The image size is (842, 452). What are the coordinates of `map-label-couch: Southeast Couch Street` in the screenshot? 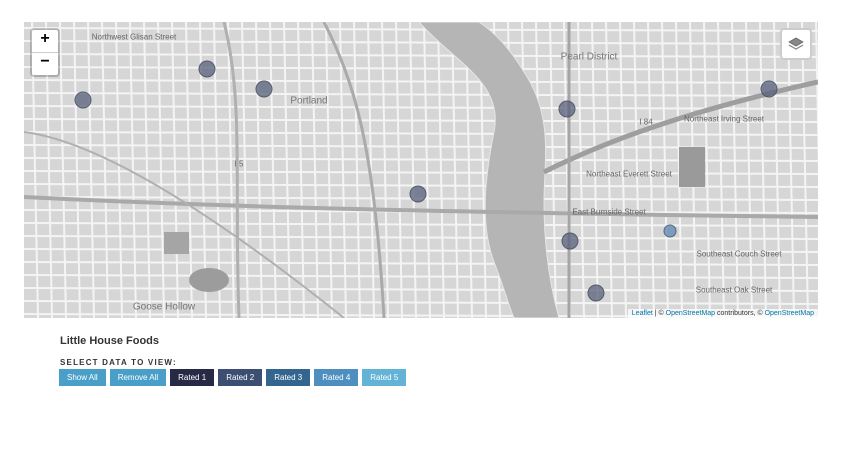 It's located at (739, 254).